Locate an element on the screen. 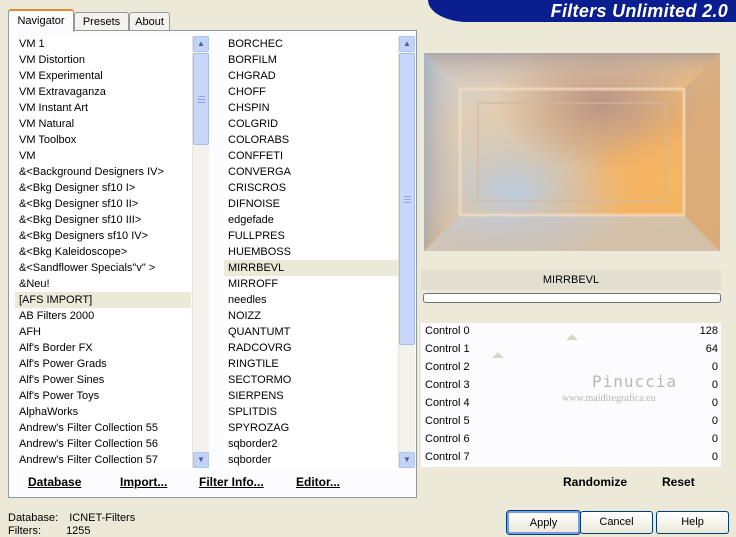  category-item: VM is located at coordinates (103, 156).